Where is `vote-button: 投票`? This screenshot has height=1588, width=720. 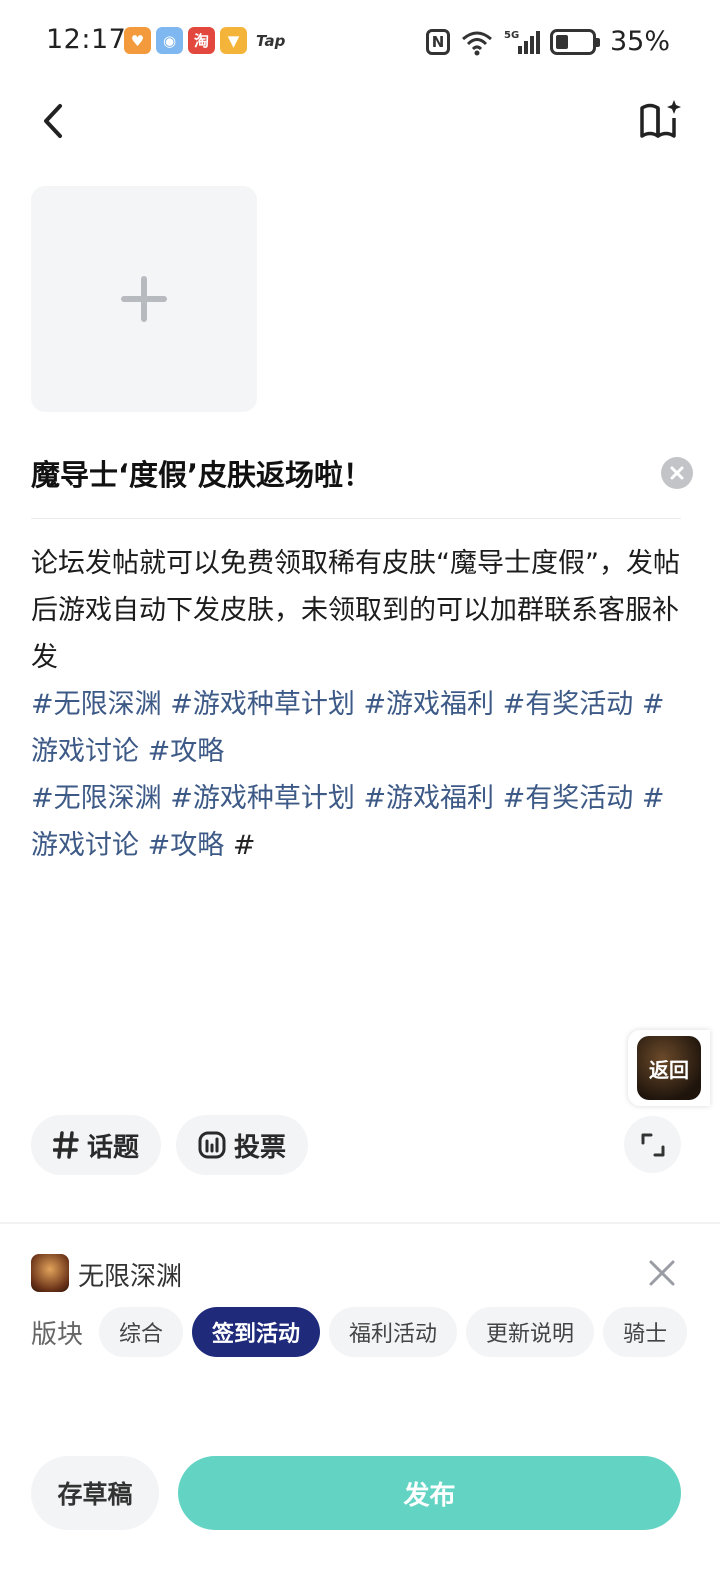 vote-button: 投票 is located at coordinates (242, 1145).